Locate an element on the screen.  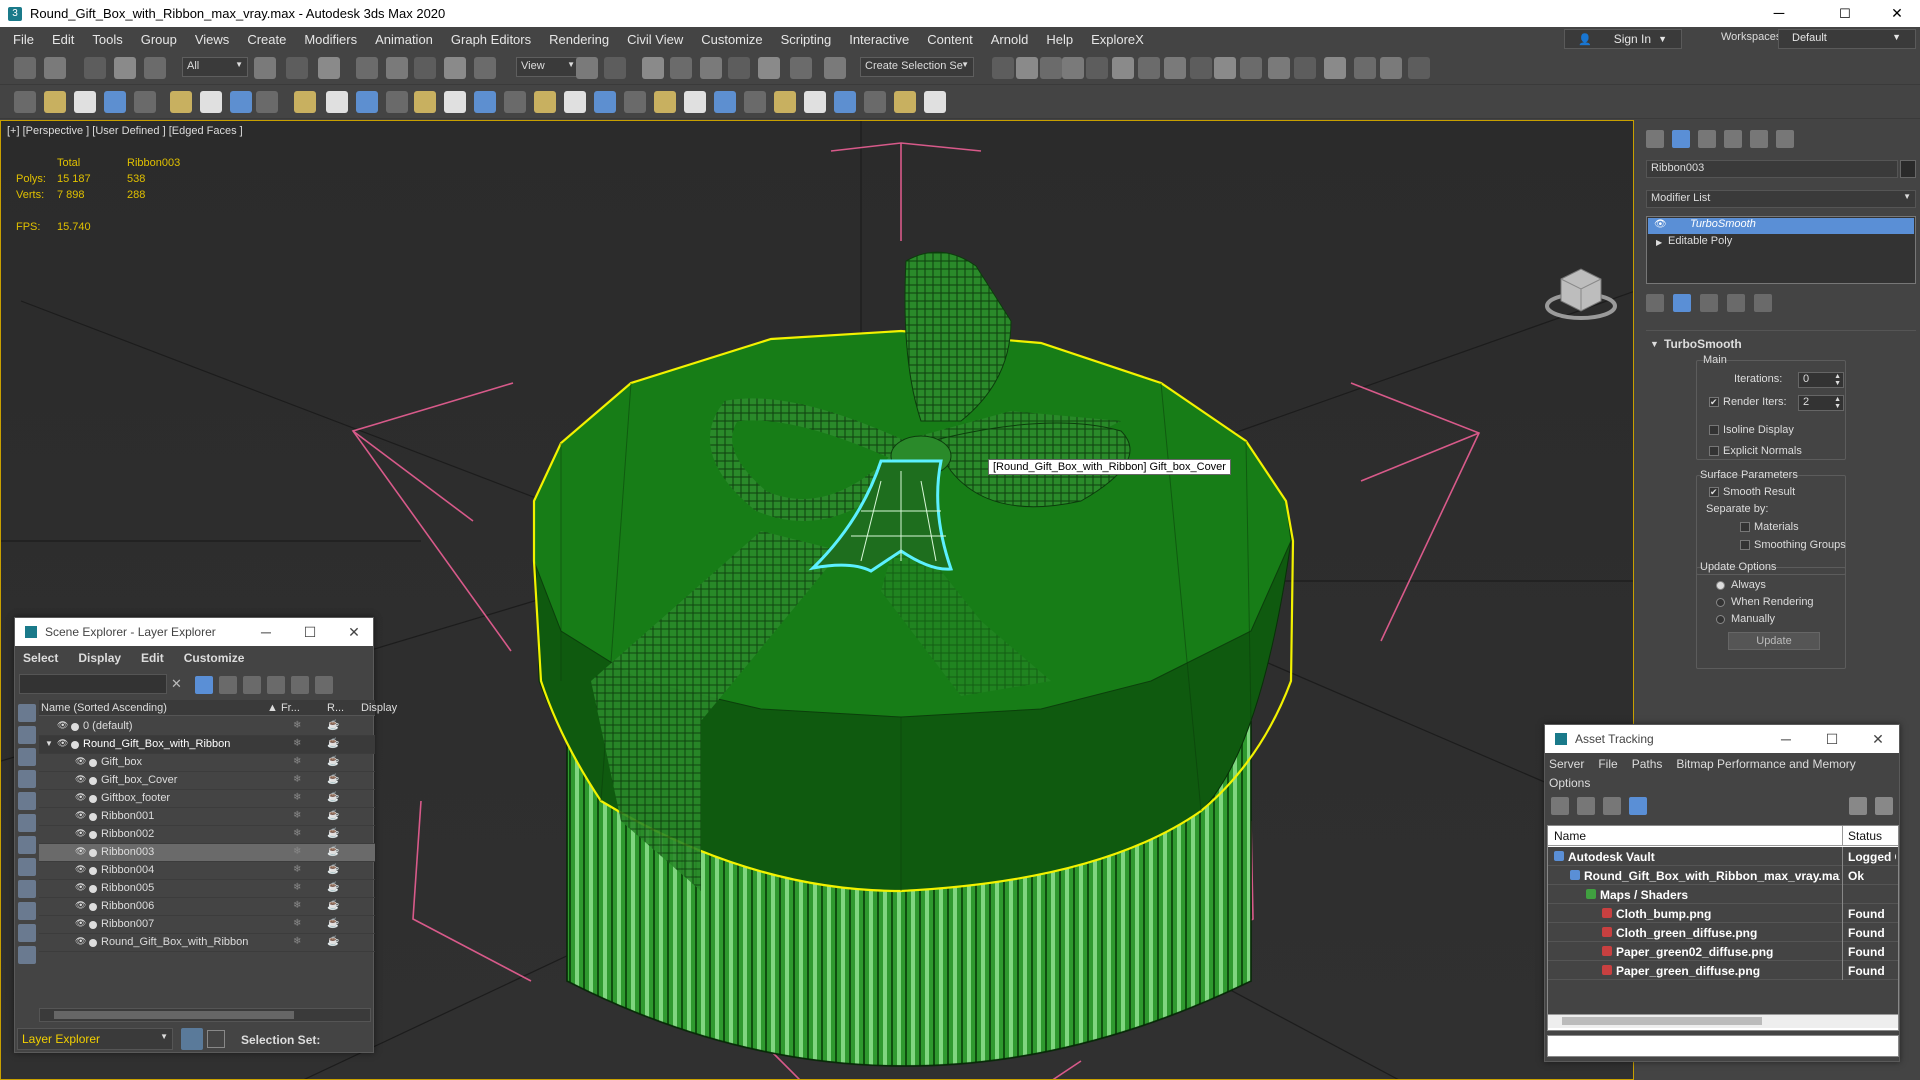
render-in-cloud-icon is located at coordinates (1279, 68).